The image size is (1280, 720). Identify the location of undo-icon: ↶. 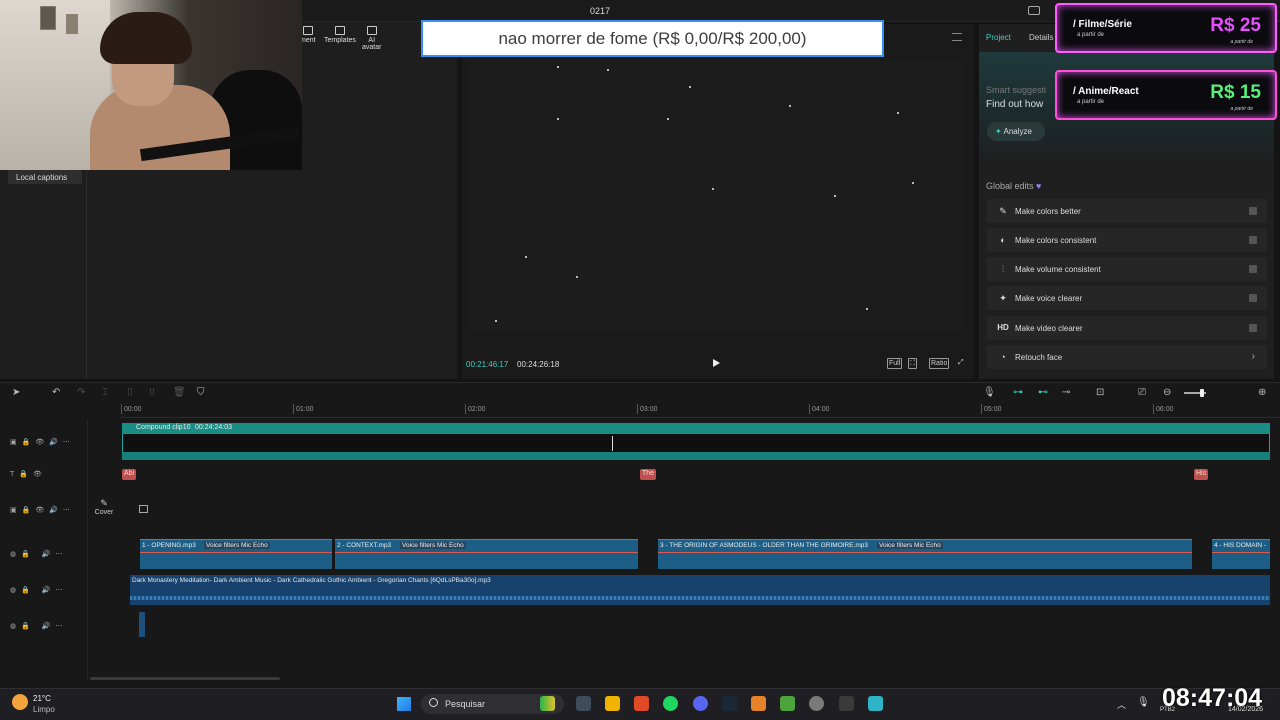
(56, 392).